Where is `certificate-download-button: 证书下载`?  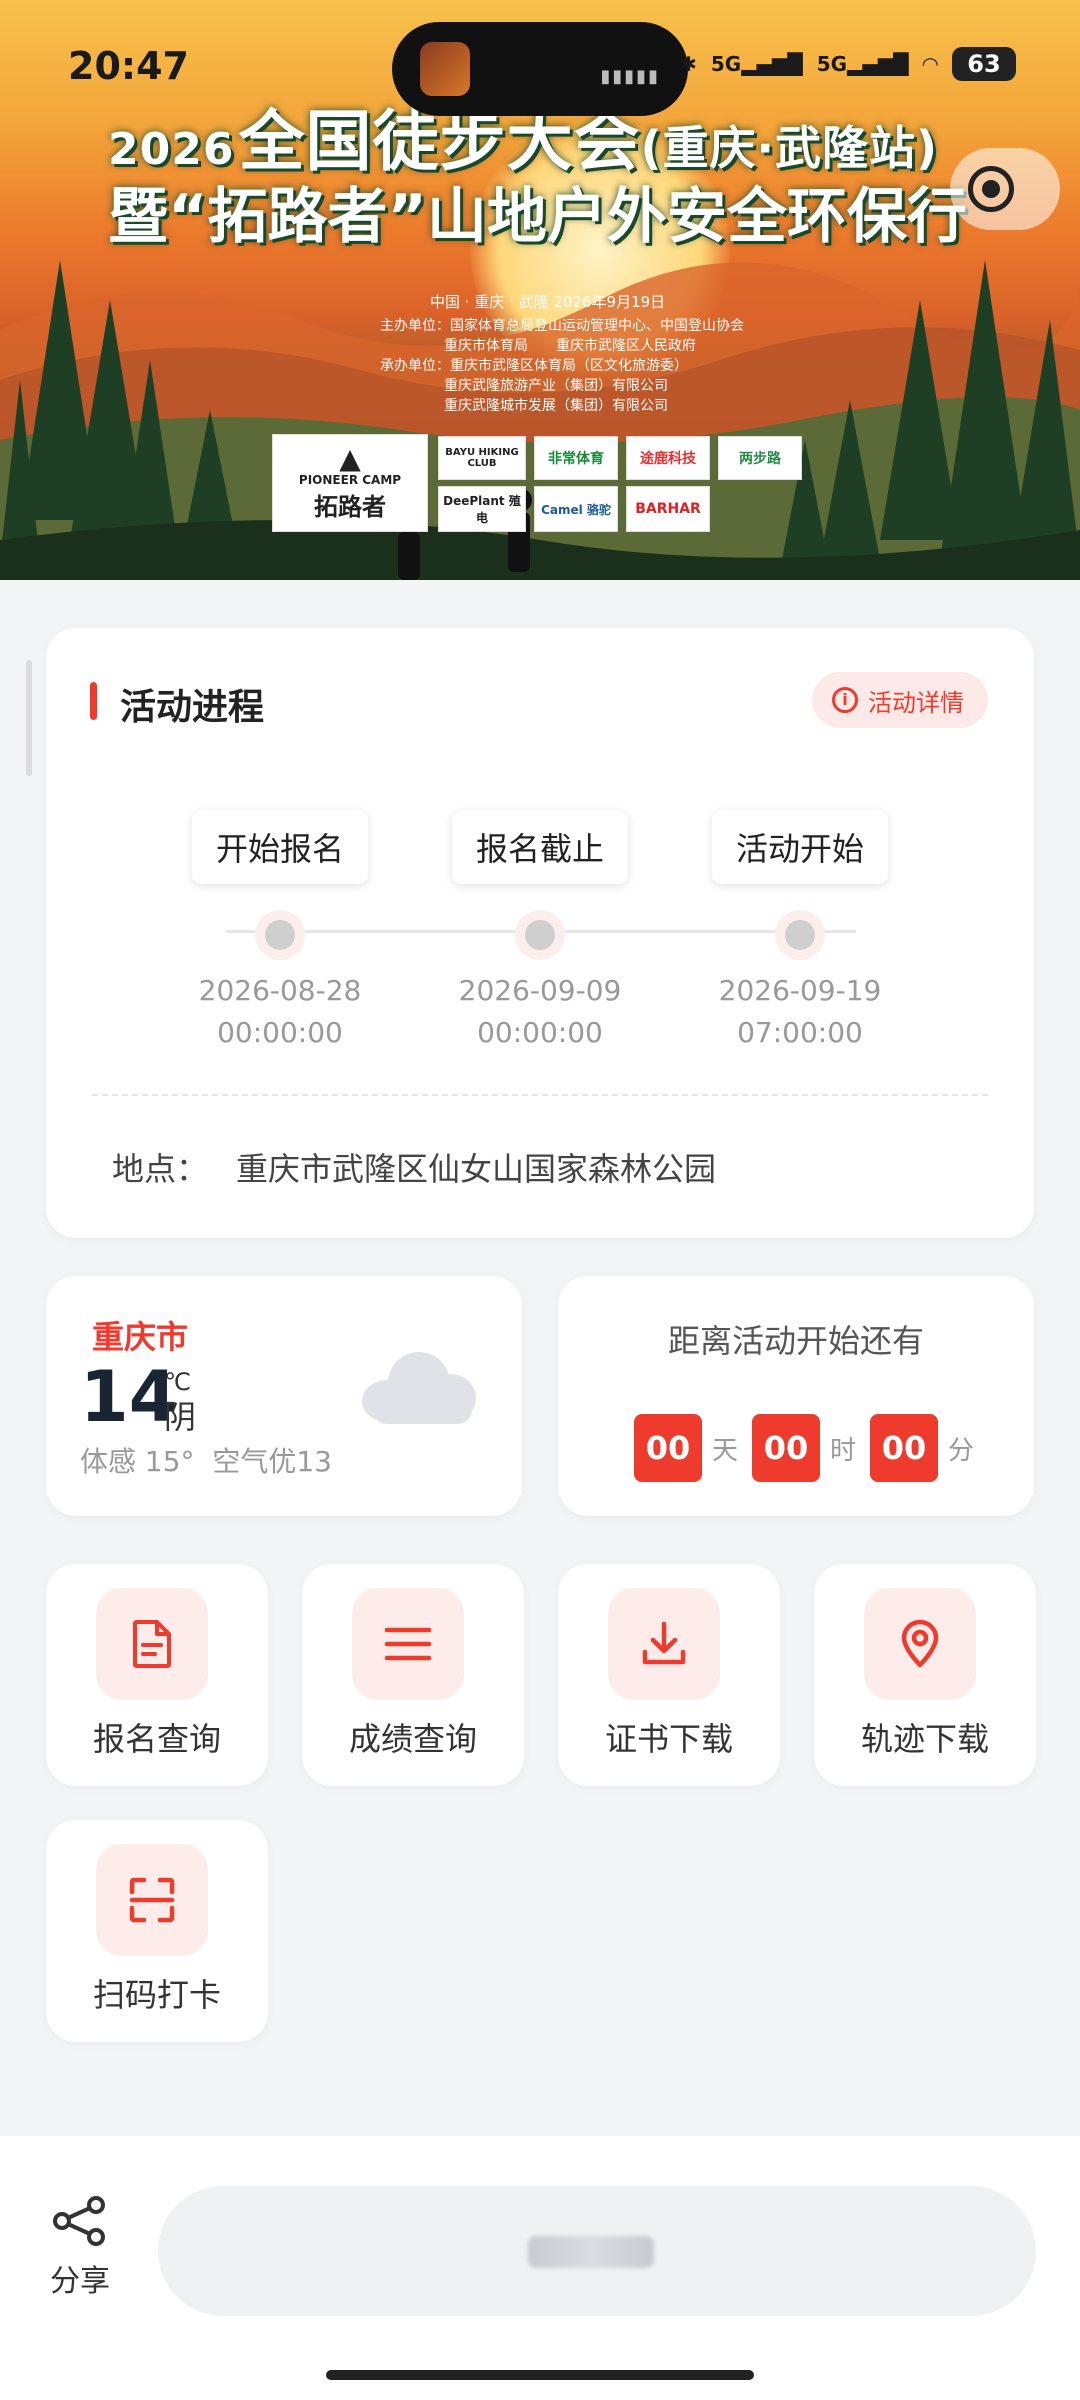 certificate-download-button: 证书下载 is located at coordinates (669, 1675).